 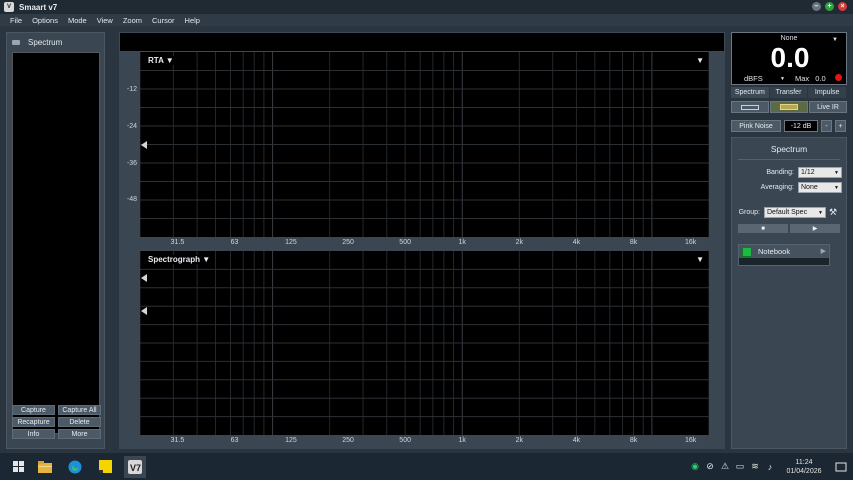 I want to click on spectrograph-x-tick: 1k, so click(x=462, y=440).